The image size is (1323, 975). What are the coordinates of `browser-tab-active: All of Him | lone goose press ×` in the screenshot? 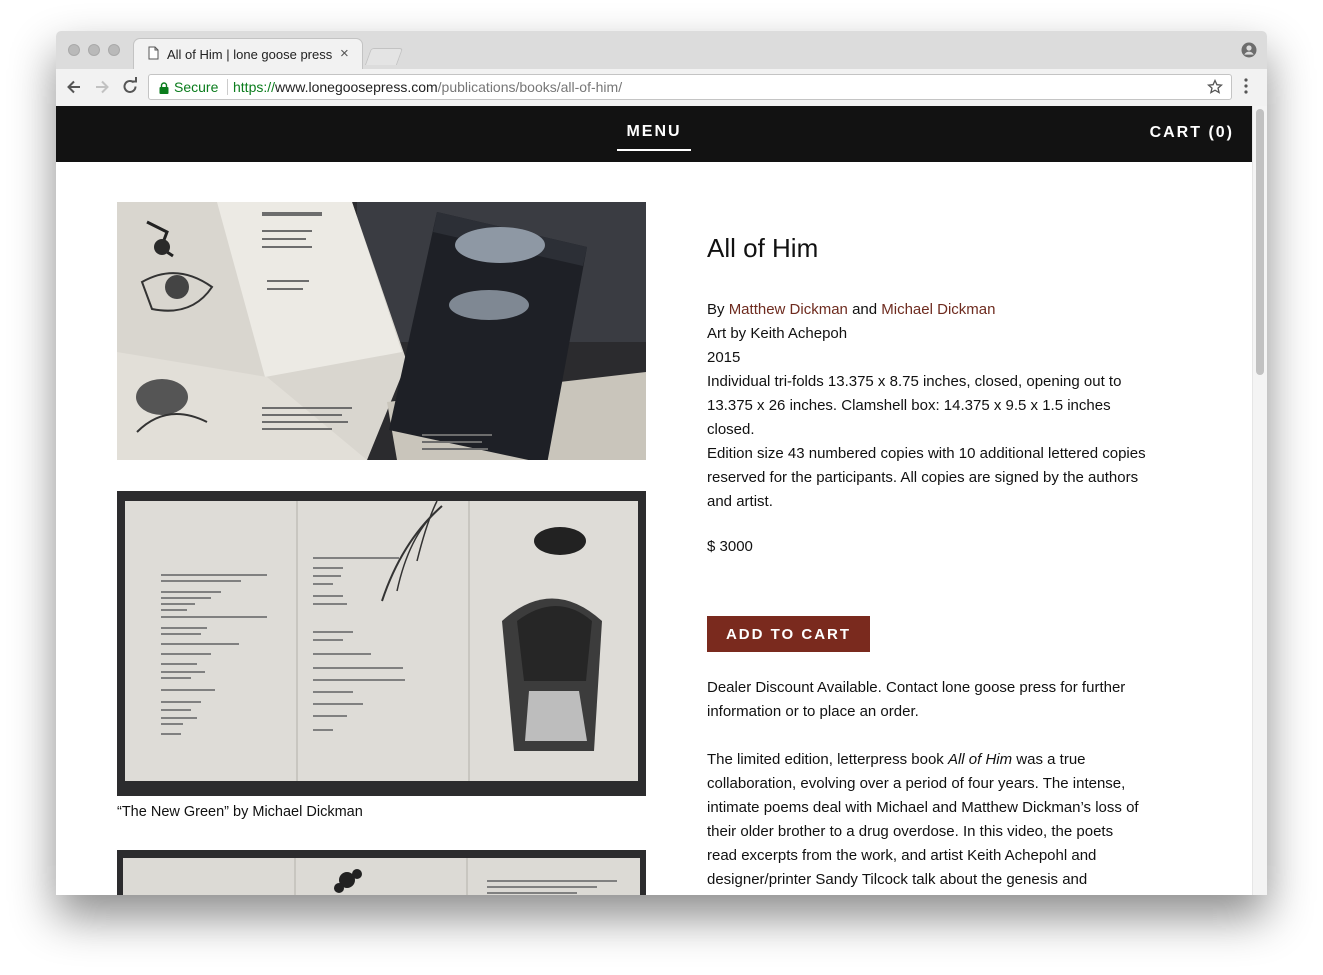 It's located at (248, 54).